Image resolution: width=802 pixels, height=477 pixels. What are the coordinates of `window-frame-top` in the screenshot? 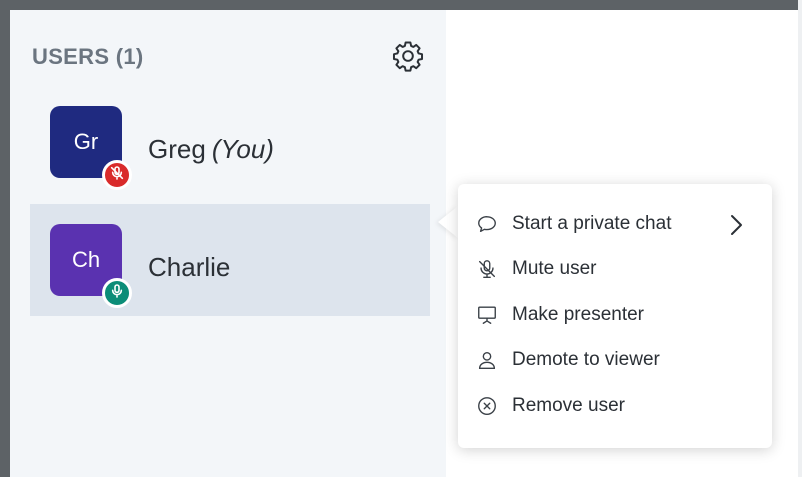 It's located at (401, 5).